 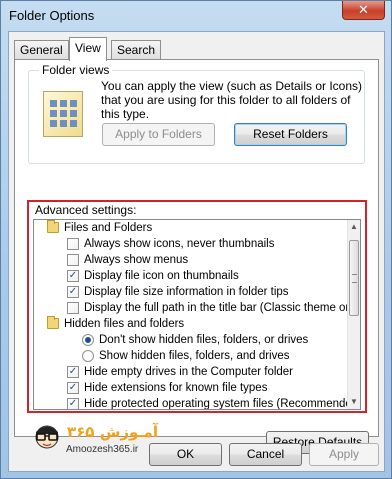 What do you see at coordinates (63, 114) in the screenshot?
I see `folder-views-icon` at bounding box center [63, 114].